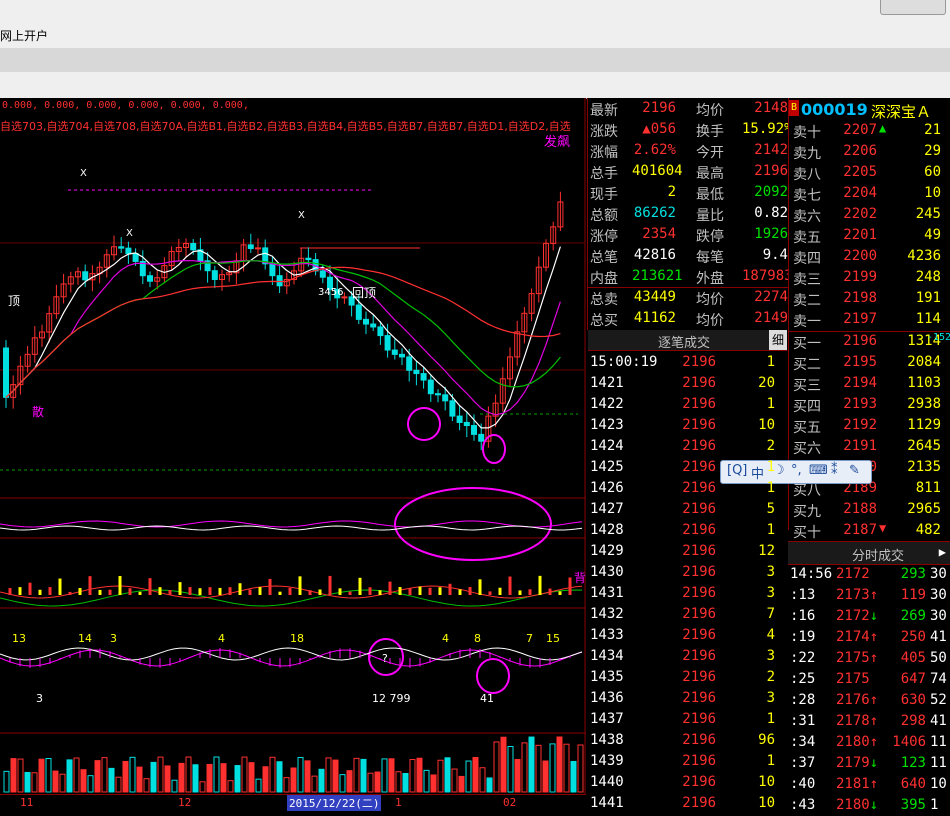 The width and height of the screenshot is (950, 816). What do you see at coordinates (869, 151) in the screenshot?
I see `ask-row: 卖九 2206 29` at bounding box center [869, 151].